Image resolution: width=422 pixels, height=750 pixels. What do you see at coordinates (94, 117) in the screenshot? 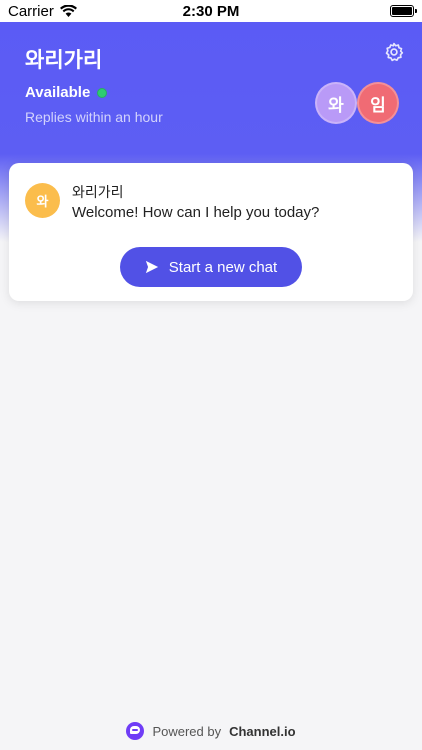
I see `reply-time-label: Replies within an hour` at bounding box center [94, 117].